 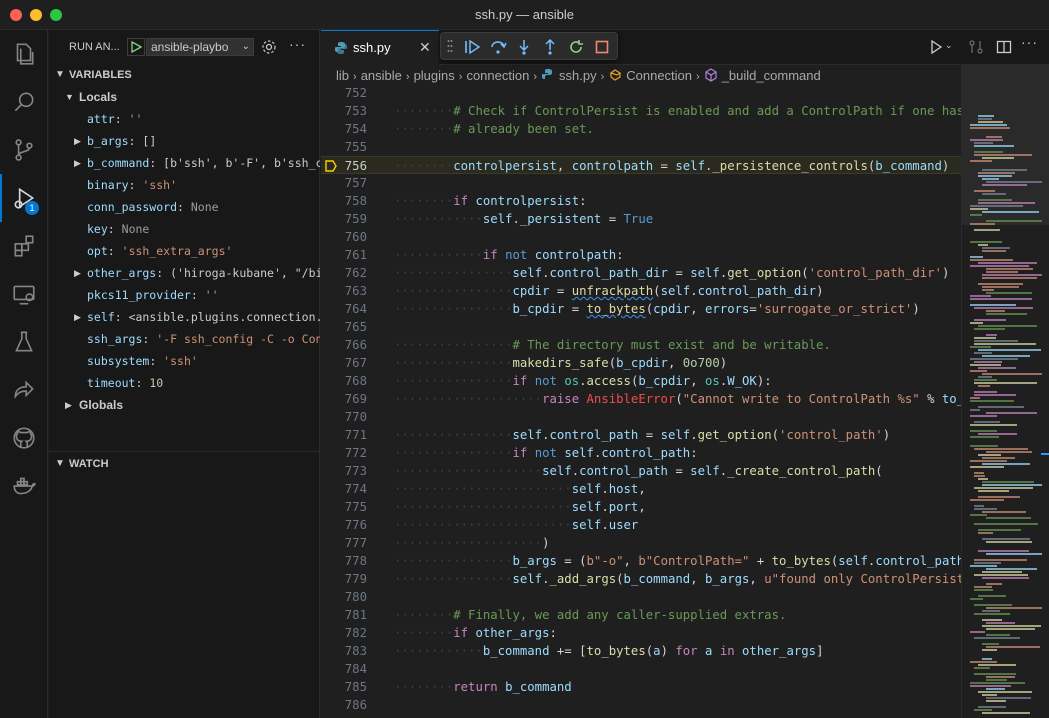 I want to click on close-icon: ✕, so click(x=425, y=47).